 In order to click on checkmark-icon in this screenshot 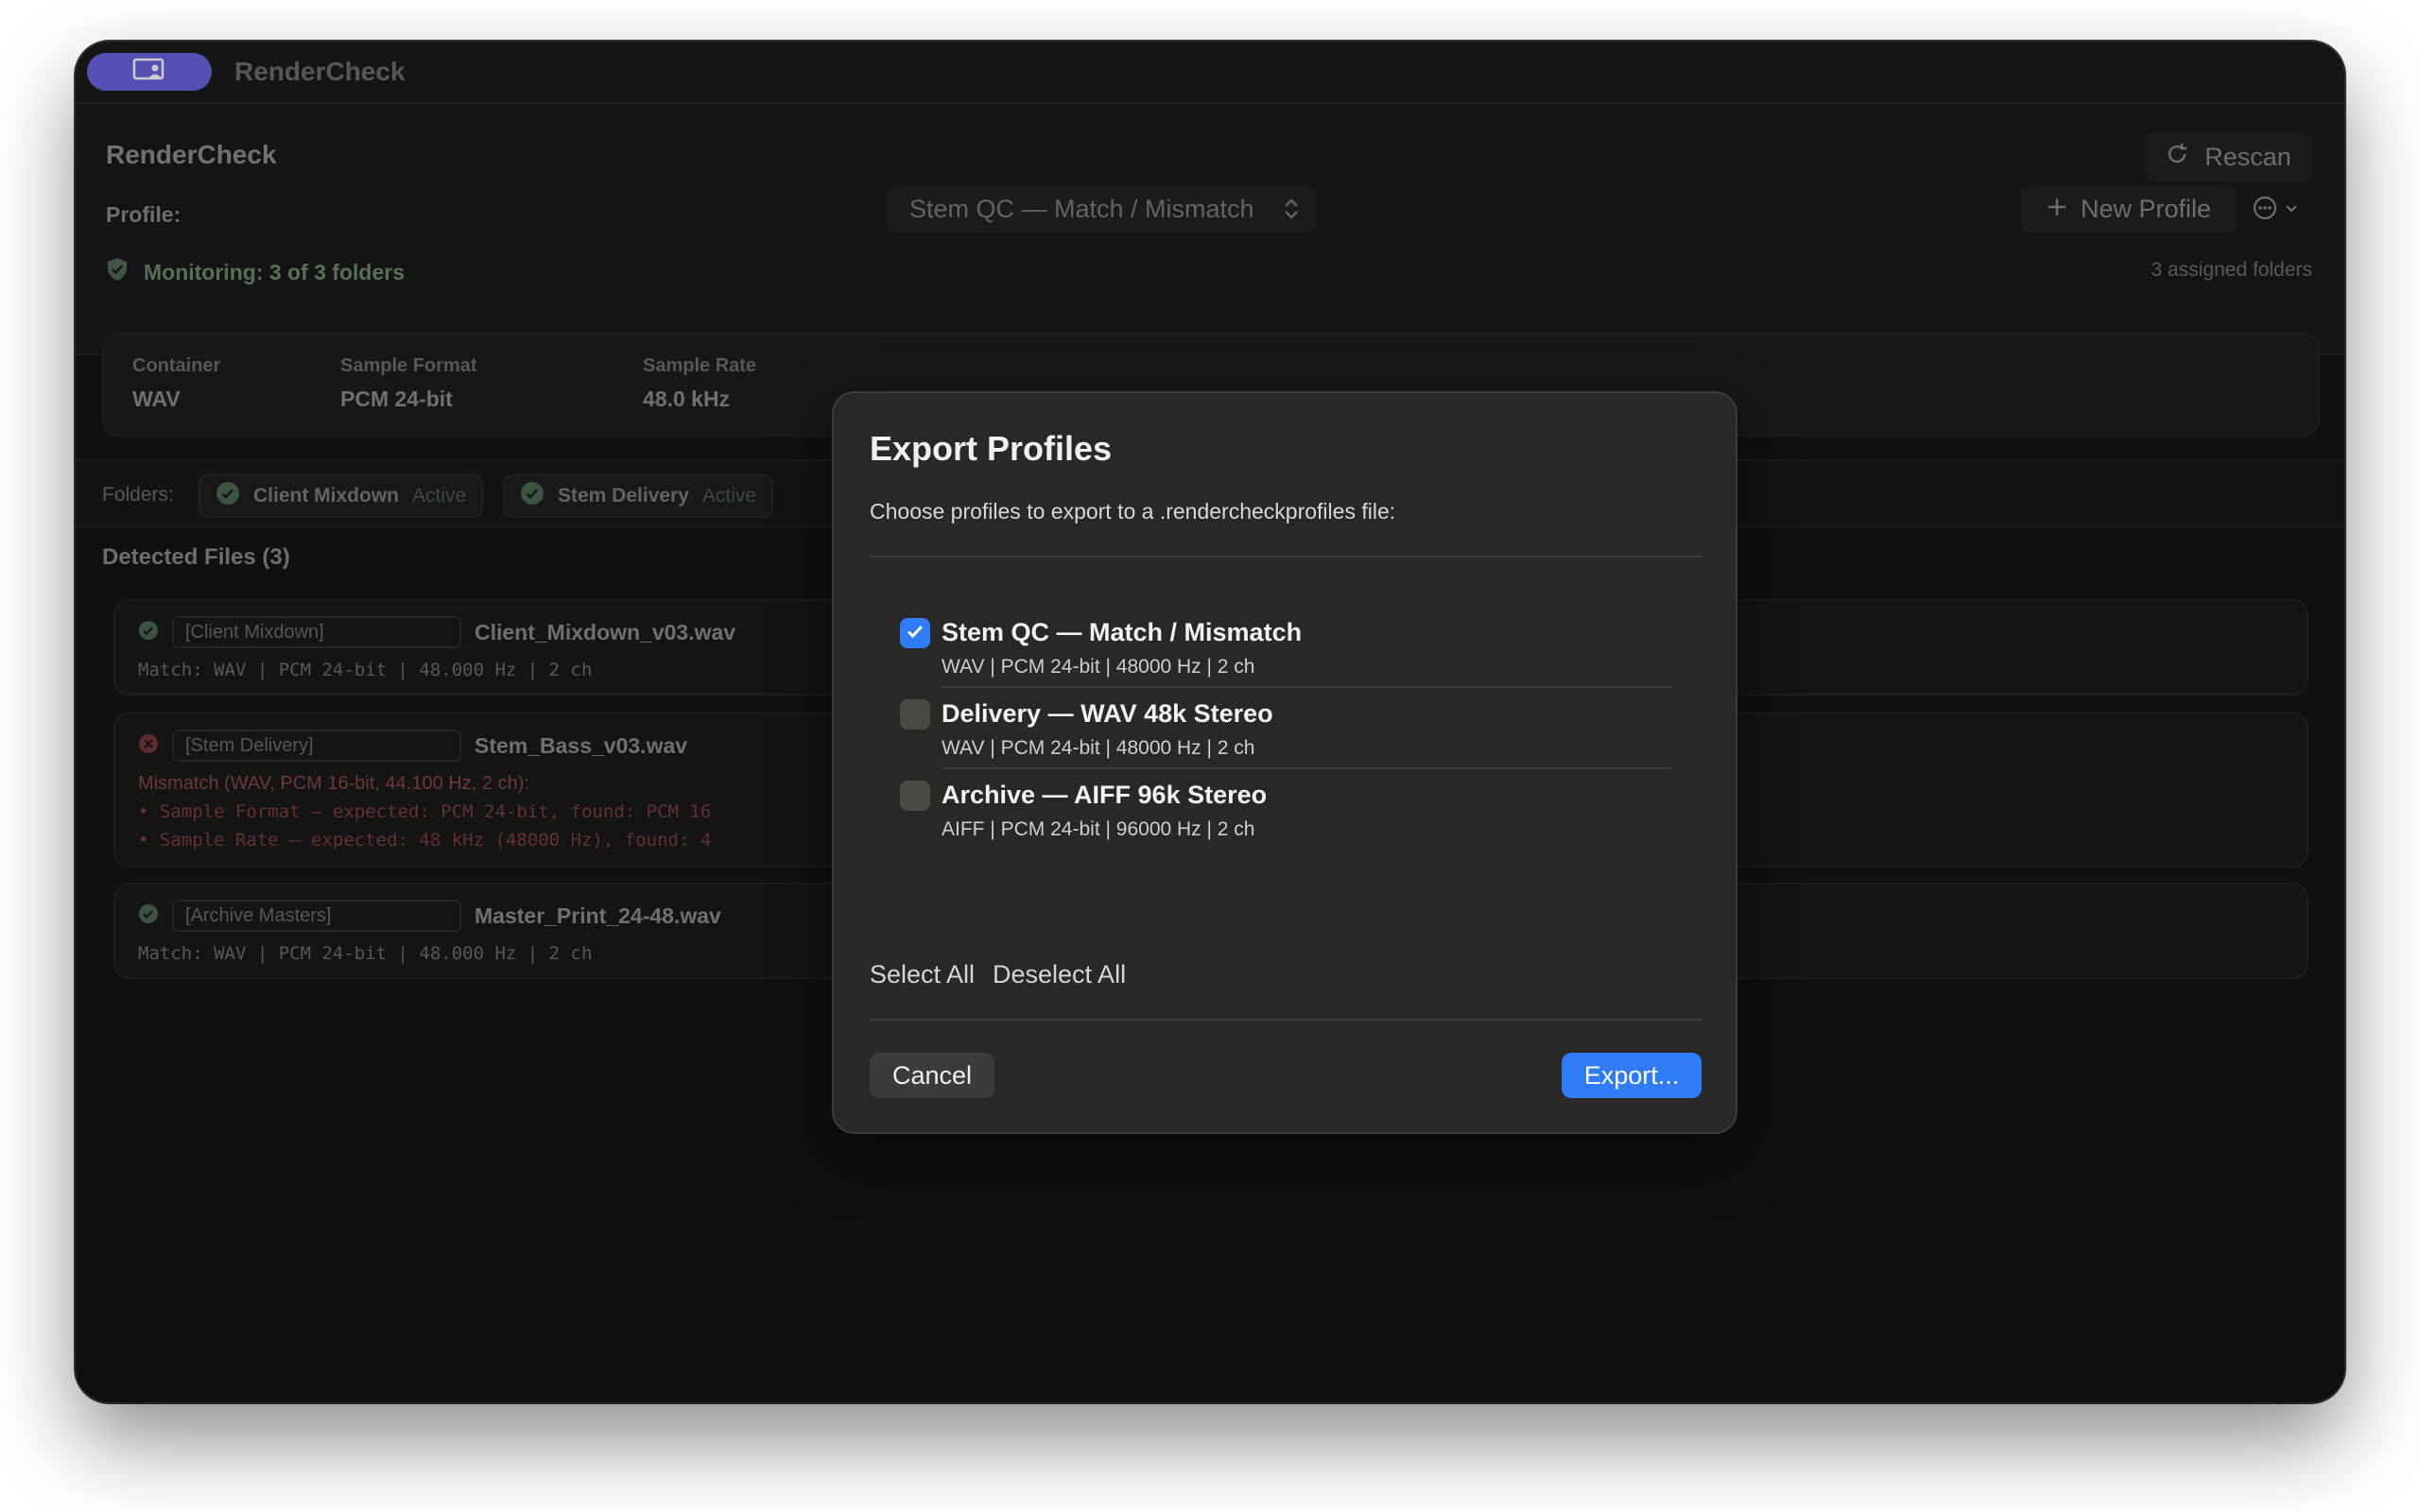, I will do `click(915, 633)`.